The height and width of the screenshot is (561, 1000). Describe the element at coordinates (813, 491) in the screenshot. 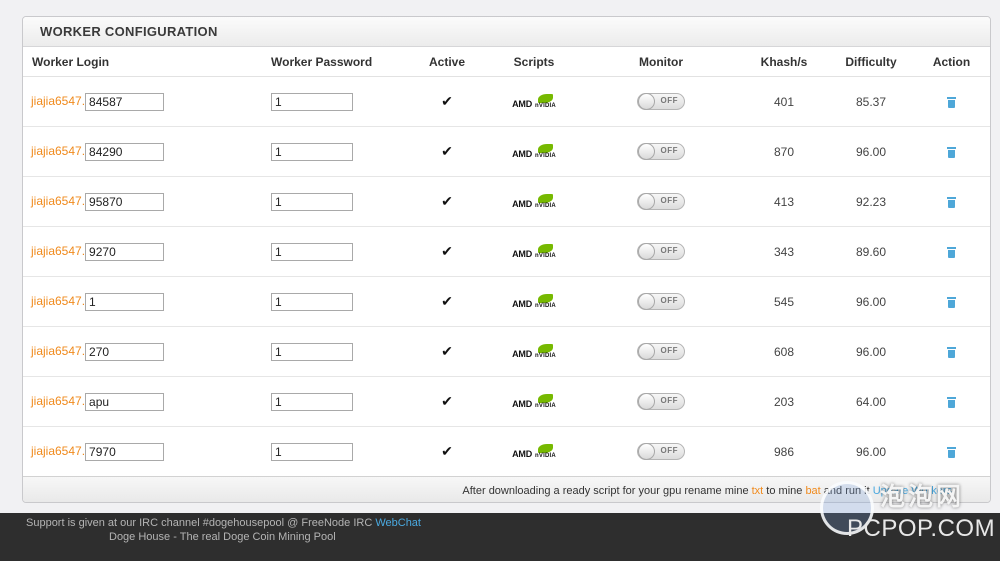

I see `footer-note-bat-ext: bat` at that location.